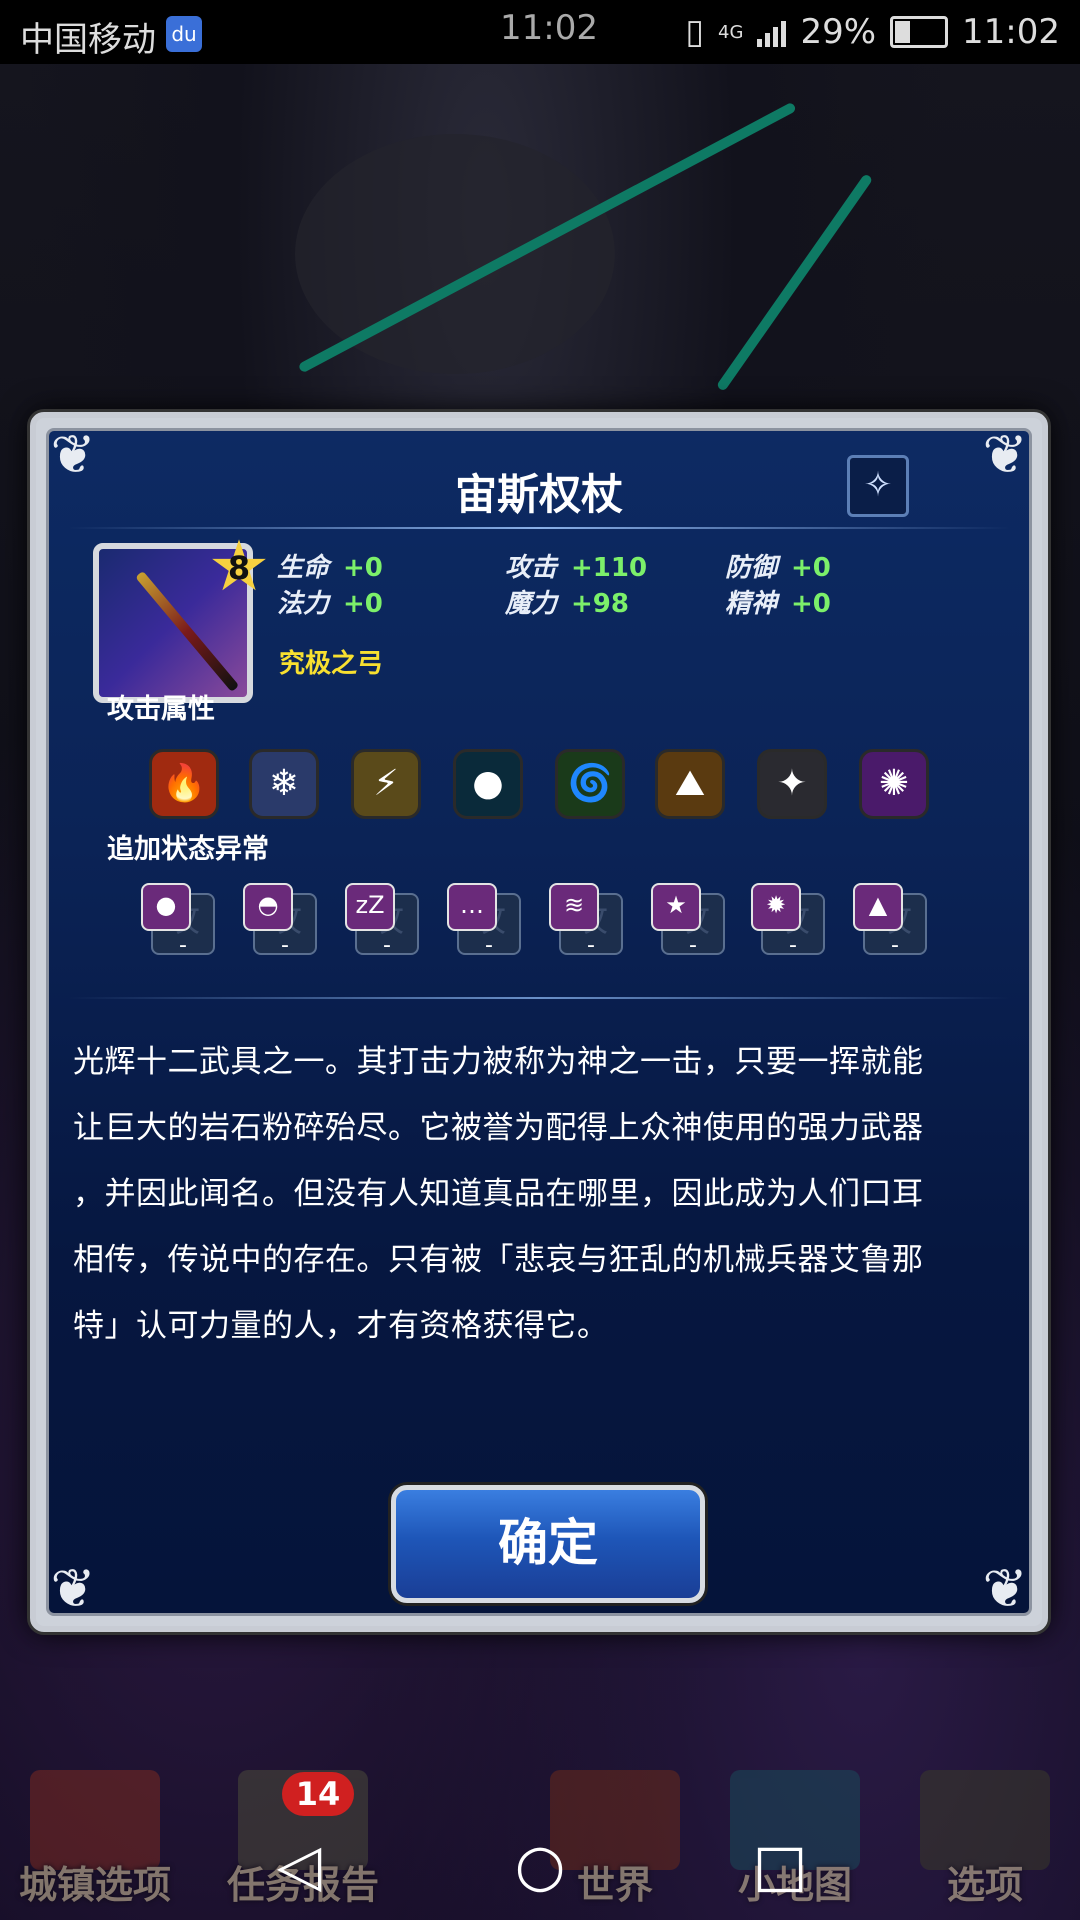 This screenshot has width=1080, height=1920. I want to click on stat-def: 防御 +0, so click(778, 565).